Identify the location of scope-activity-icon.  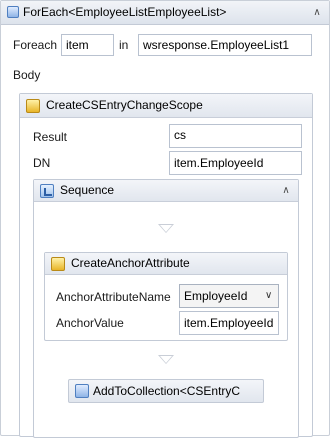
(33, 106).